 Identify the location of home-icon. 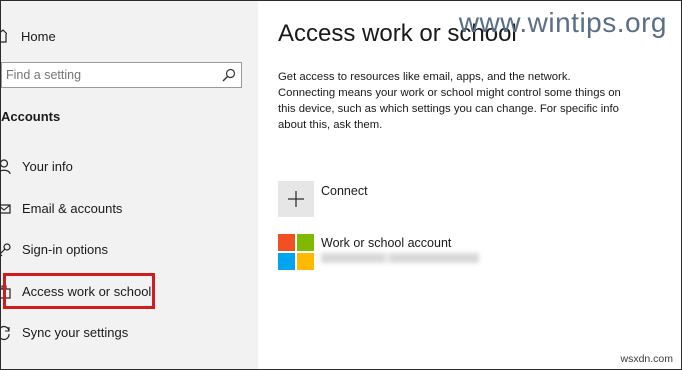
(4, 36).